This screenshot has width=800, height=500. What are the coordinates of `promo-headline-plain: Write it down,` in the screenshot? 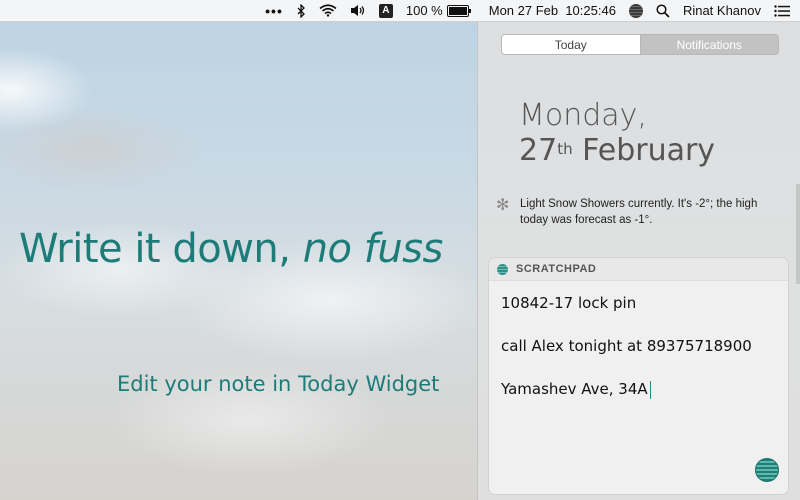 It's located at (161, 249).